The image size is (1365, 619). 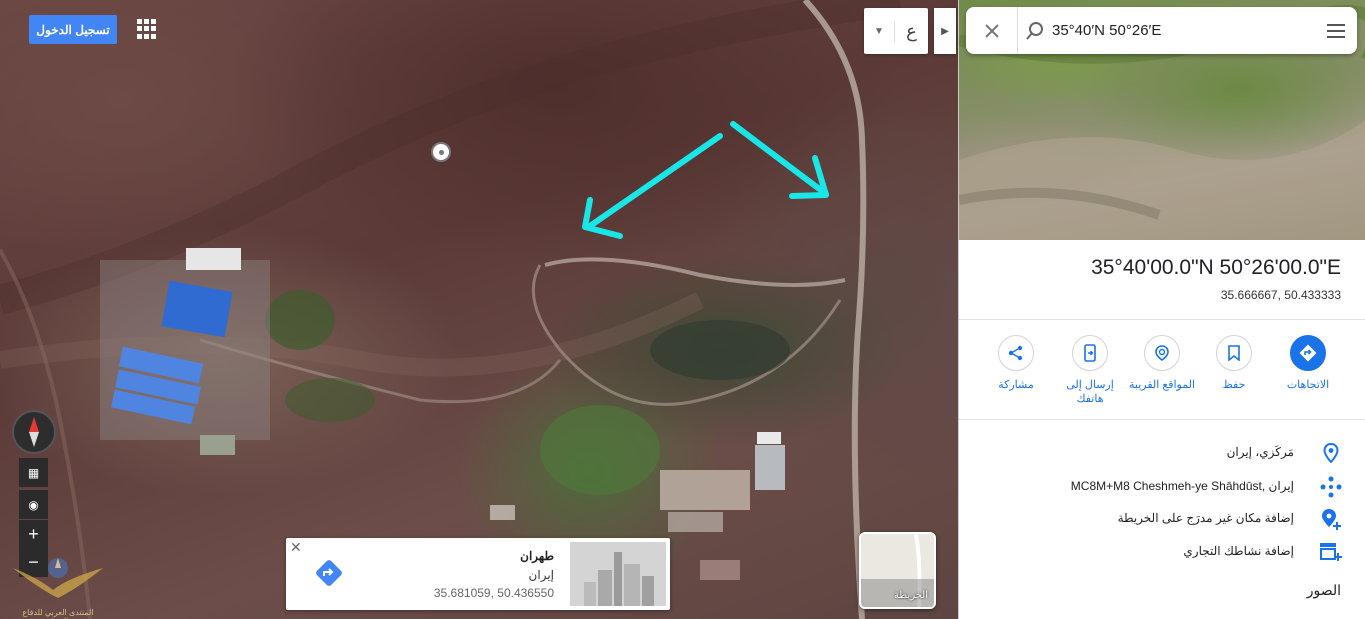 What do you see at coordinates (1331, 519) in the screenshot?
I see `add-place-icon` at bounding box center [1331, 519].